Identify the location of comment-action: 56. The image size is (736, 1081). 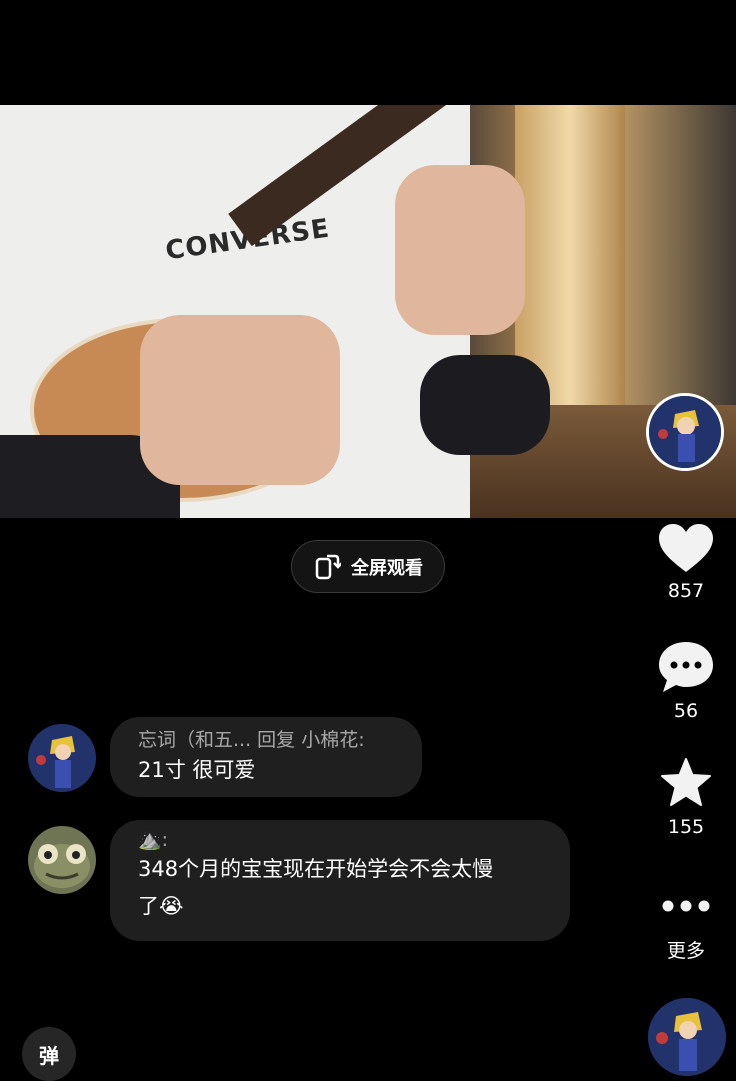
(686, 681).